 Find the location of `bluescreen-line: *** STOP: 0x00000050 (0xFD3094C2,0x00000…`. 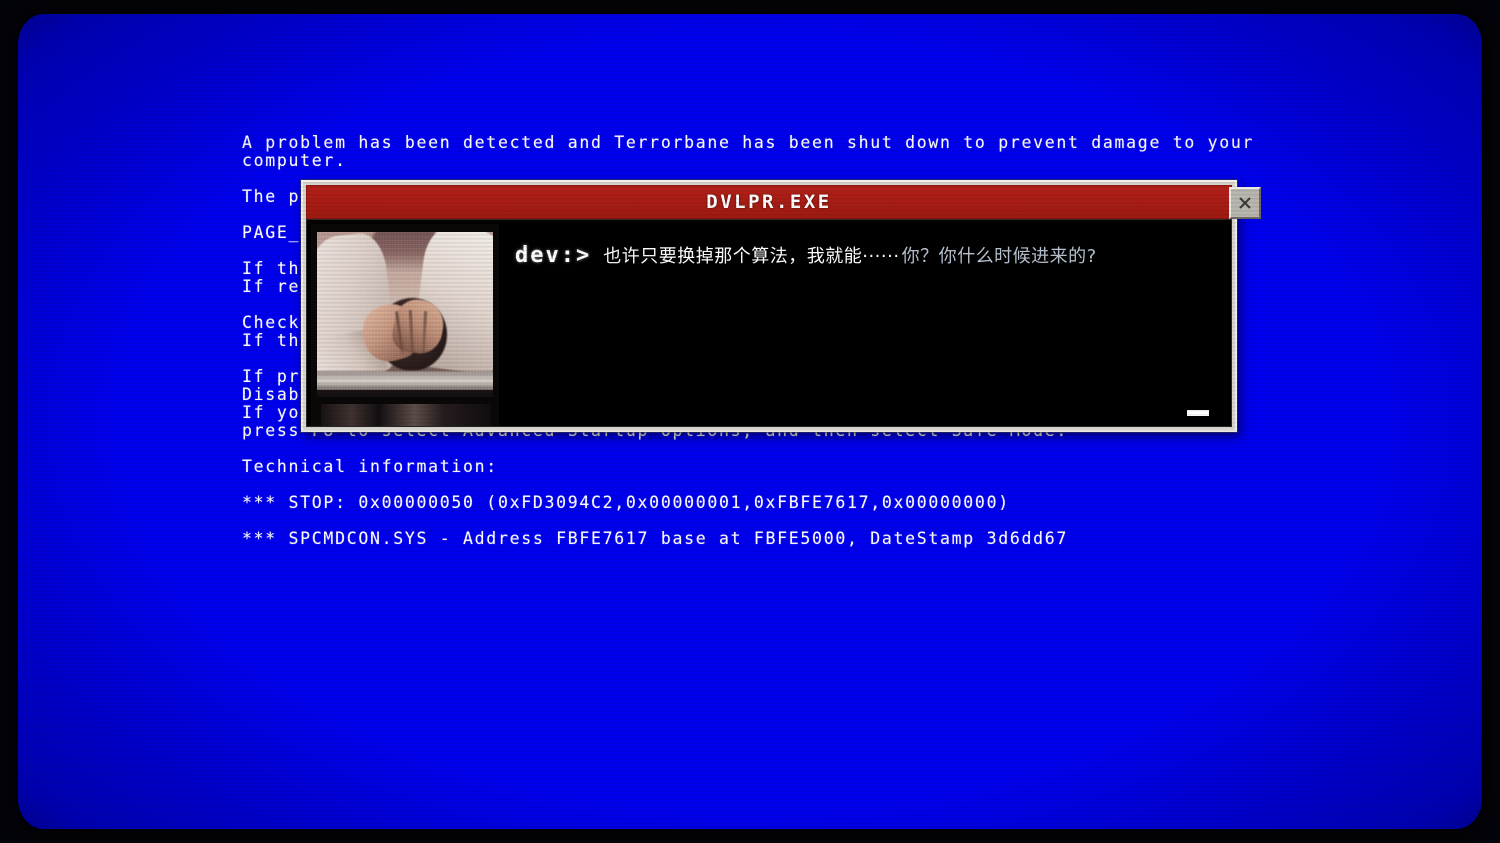

bluescreen-line: *** STOP: 0x00000050 (0xFD3094C2,0x00000… is located at coordinates (626, 502).